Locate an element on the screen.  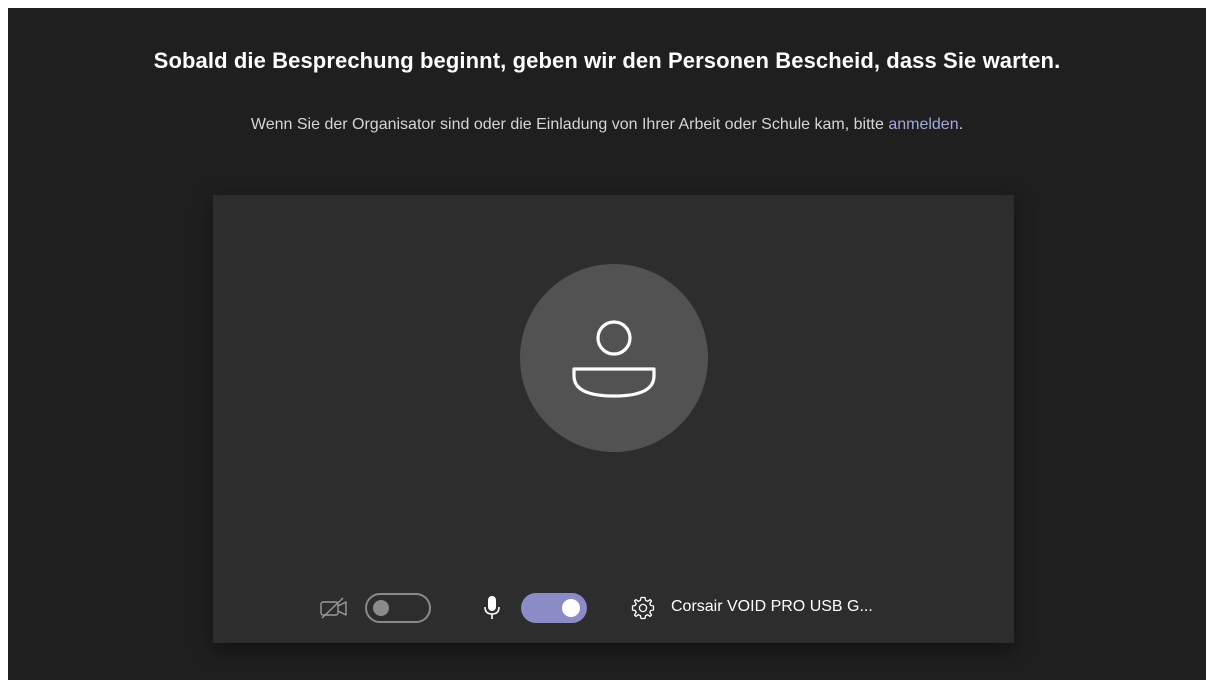
person-icon is located at coordinates (614, 359).